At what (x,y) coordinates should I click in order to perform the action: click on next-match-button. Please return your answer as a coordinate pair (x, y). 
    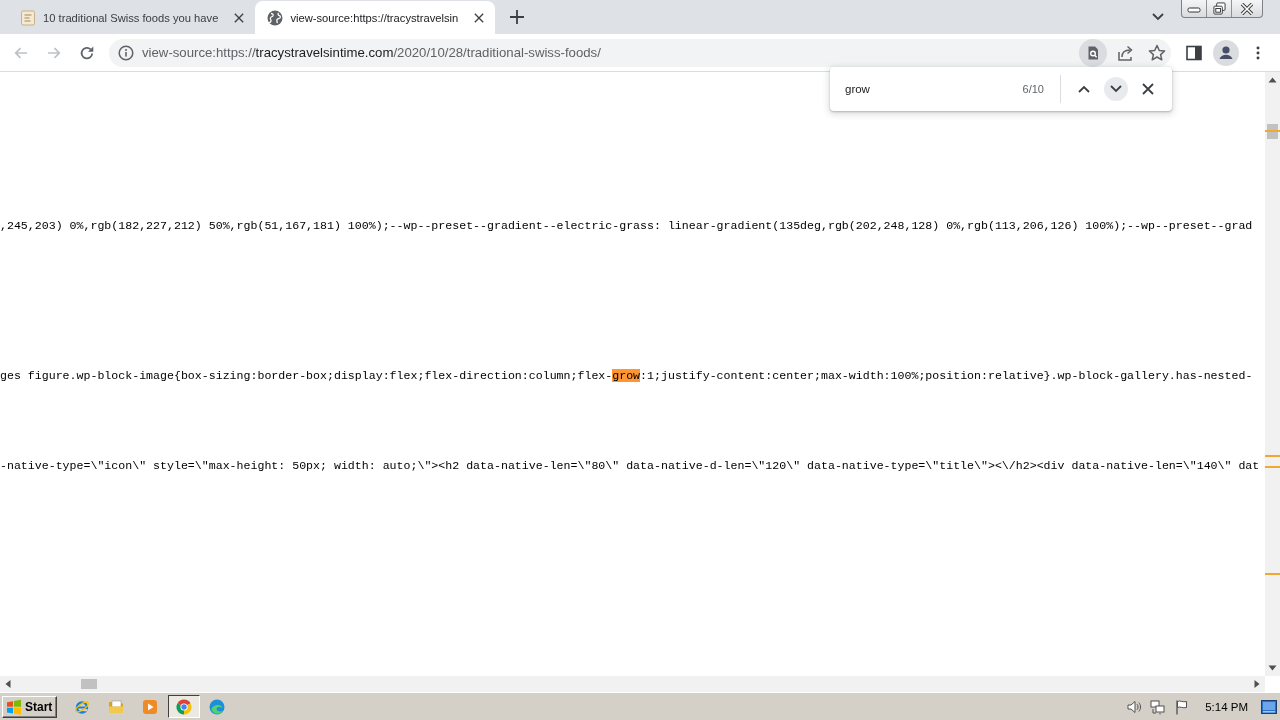
    Looking at the image, I should click on (1116, 89).